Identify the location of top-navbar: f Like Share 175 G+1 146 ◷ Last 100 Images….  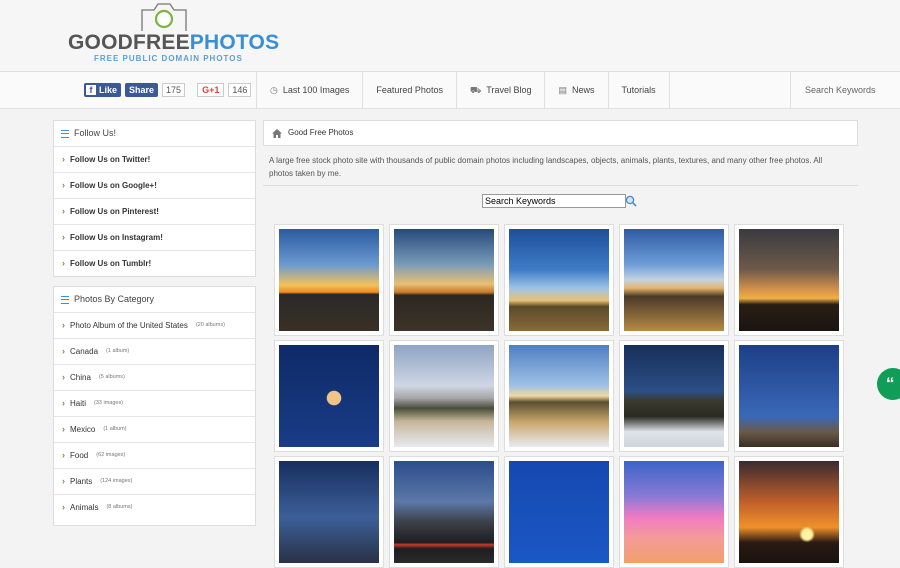
(450, 90).